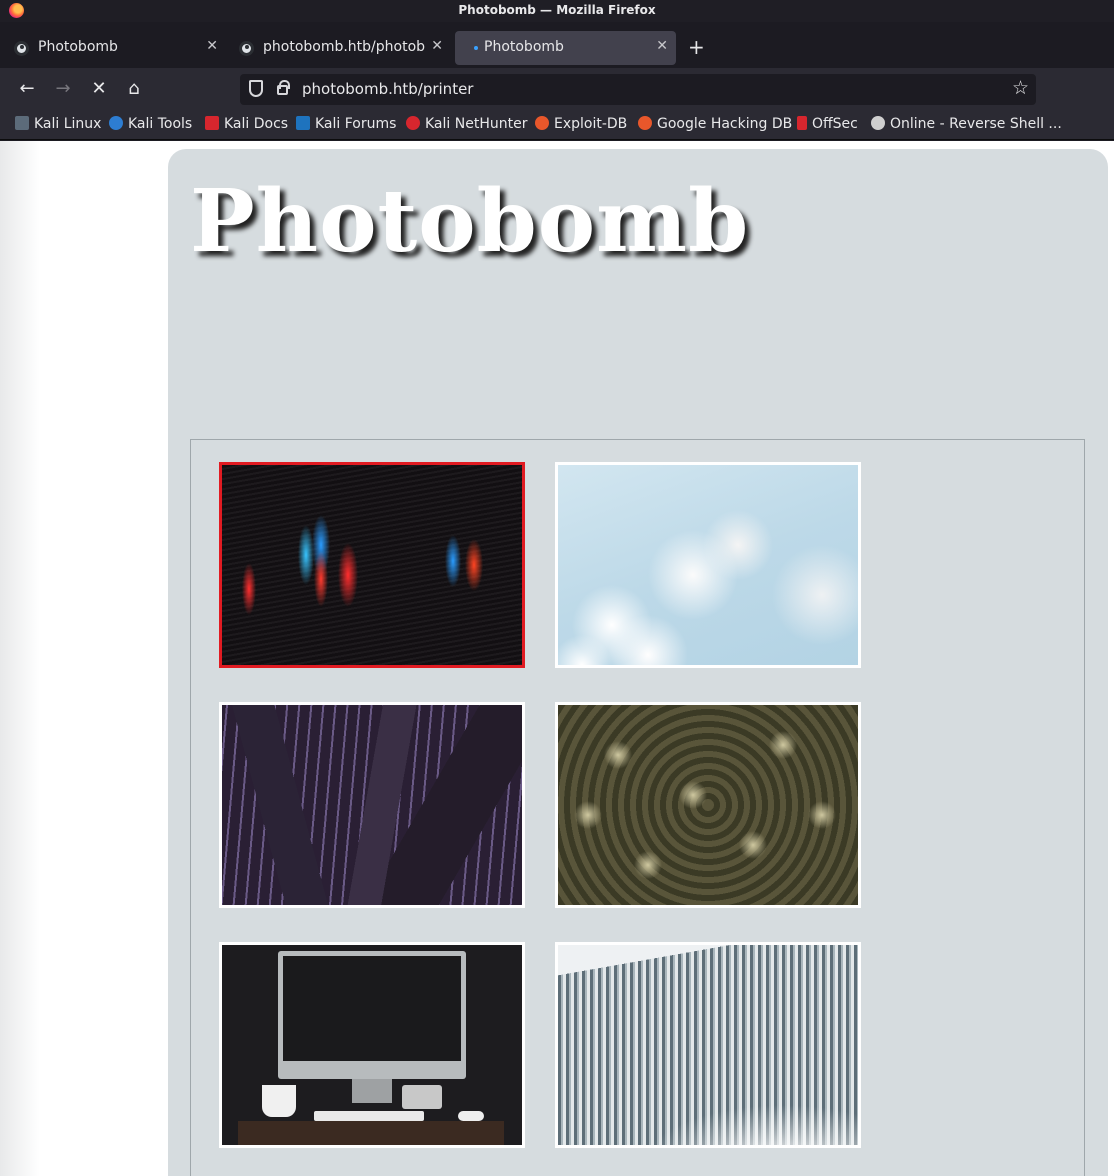 The width and height of the screenshot is (1114, 1176). What do you see at coordinates (256, 88) in the screenshot?
I see `tracking-protection-shield-icon` at bounding box center [256, 88].